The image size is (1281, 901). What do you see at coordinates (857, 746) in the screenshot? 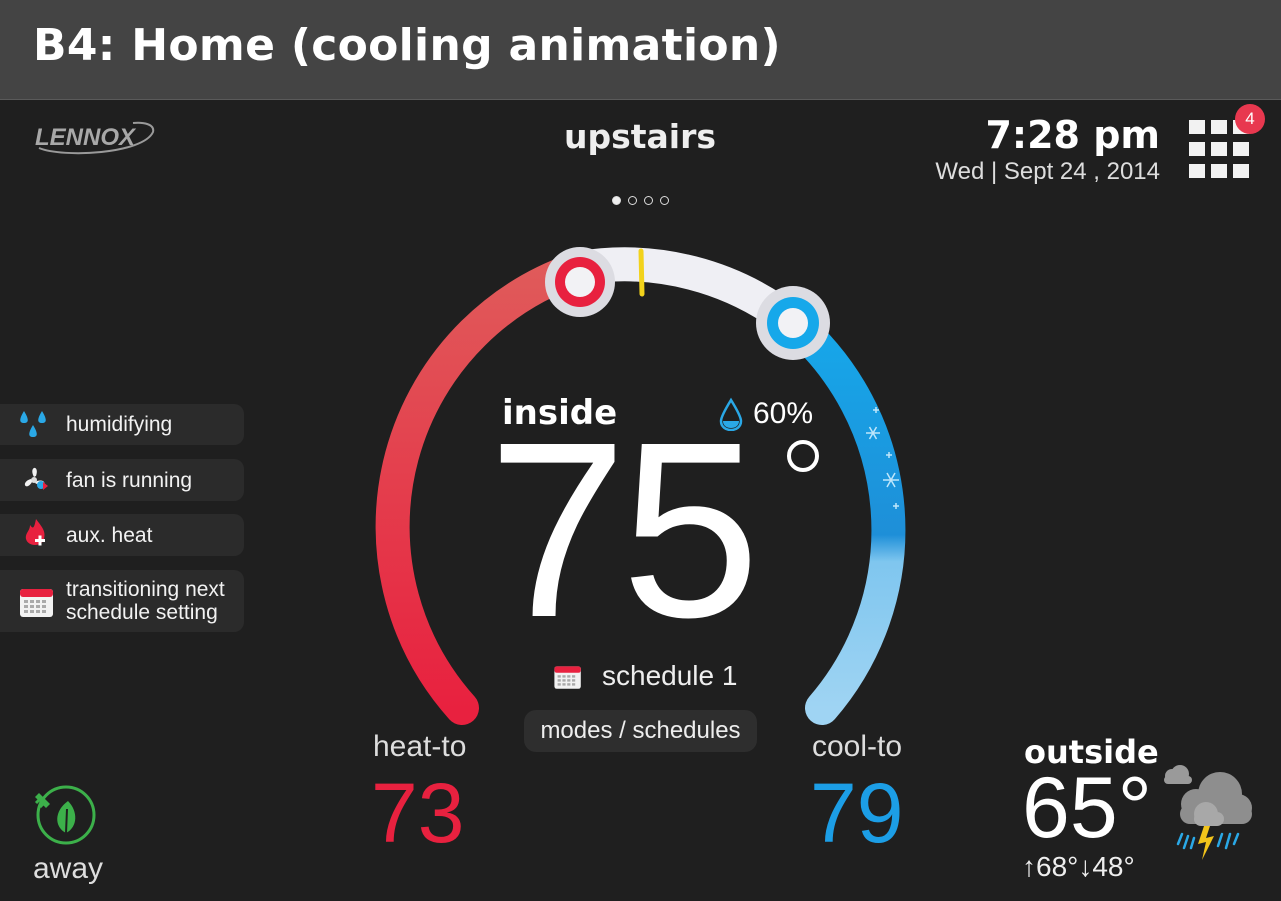
I see `cool-to-label: cool-to` at bounding box center [857, 746].